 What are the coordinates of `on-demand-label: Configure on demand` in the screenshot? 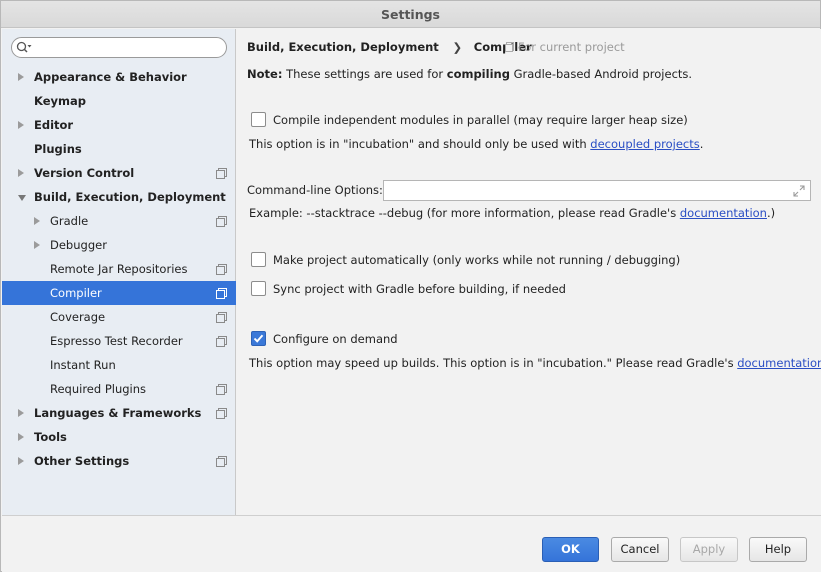 It's located at (335, 339).